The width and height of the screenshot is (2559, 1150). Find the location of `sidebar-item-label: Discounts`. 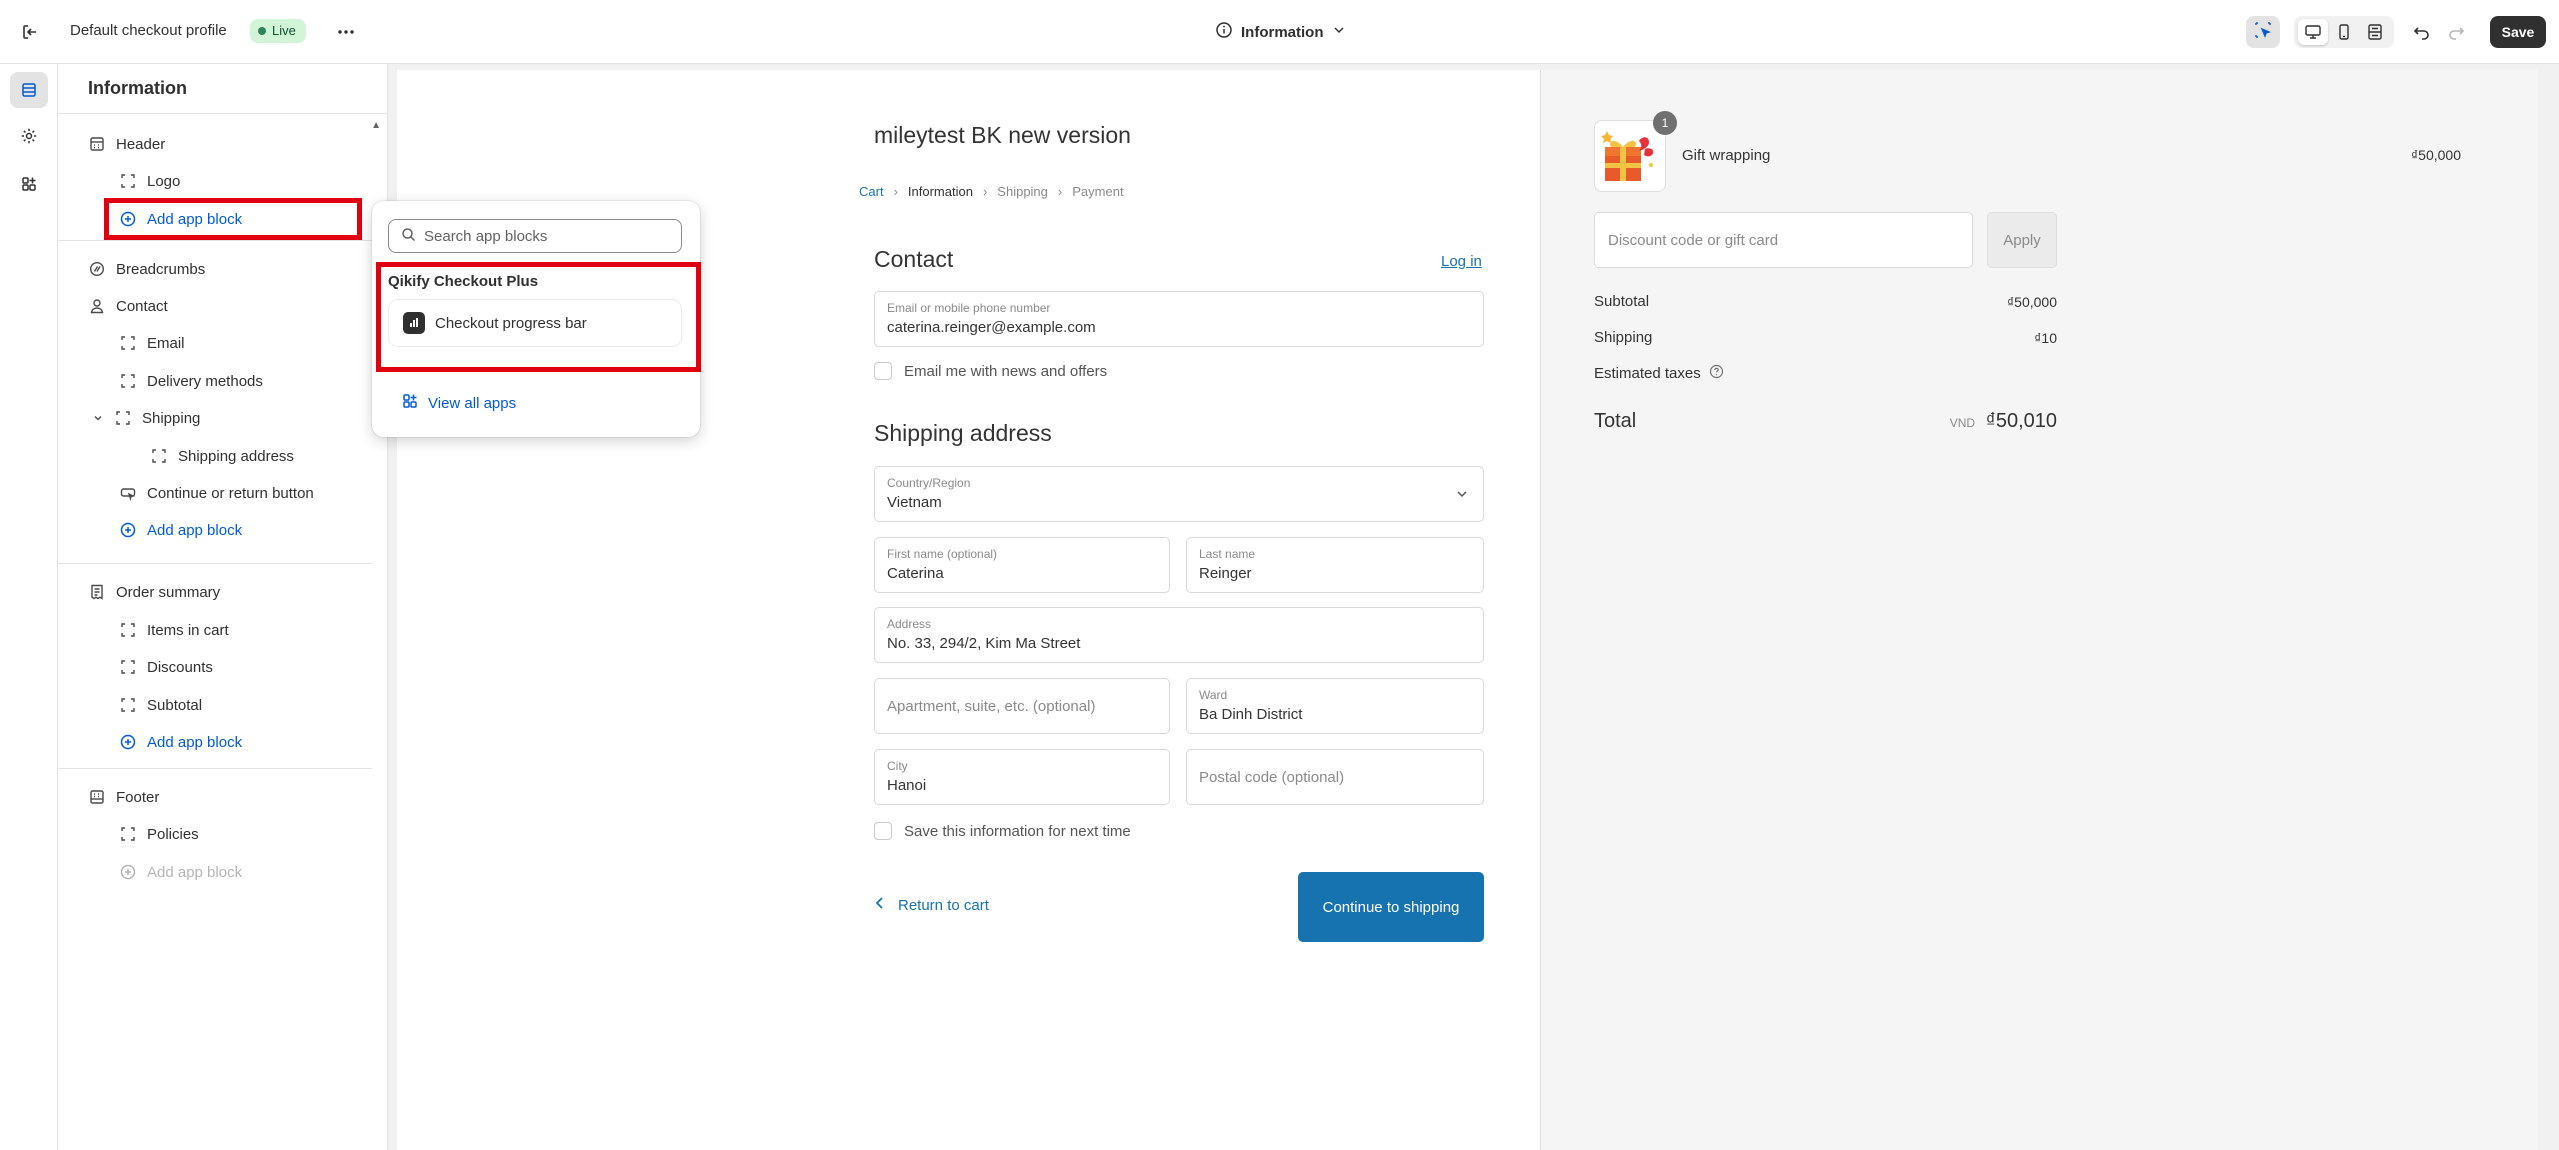

sidebar-item-label: Discounts is located at coordinates (180, 667).